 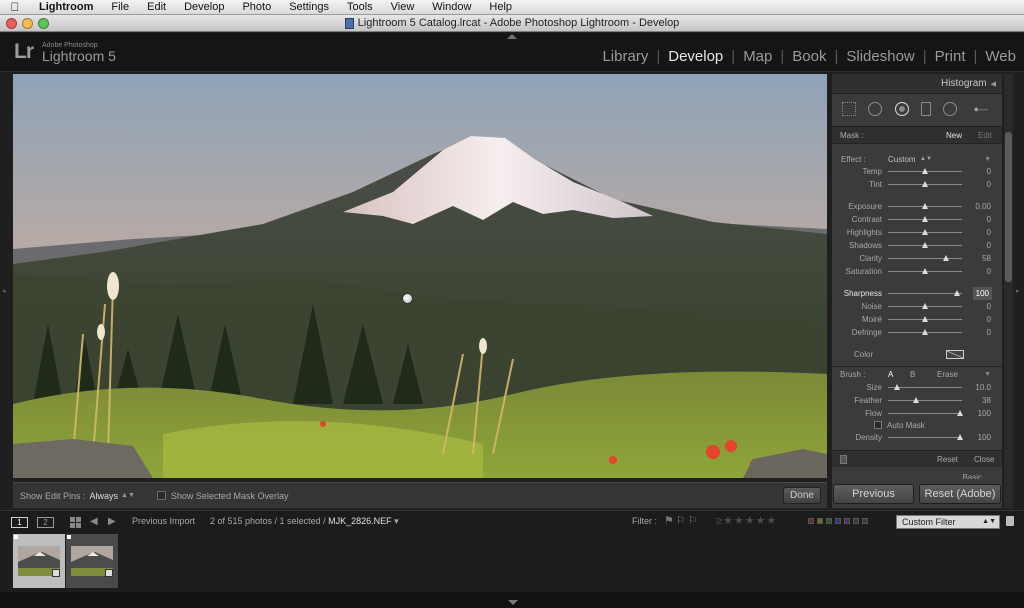 What do you see at coordinates (128, 495) in the screenshot?
I see `updown-arrow-icon: ▲▼` at bounding box center [128, 495].